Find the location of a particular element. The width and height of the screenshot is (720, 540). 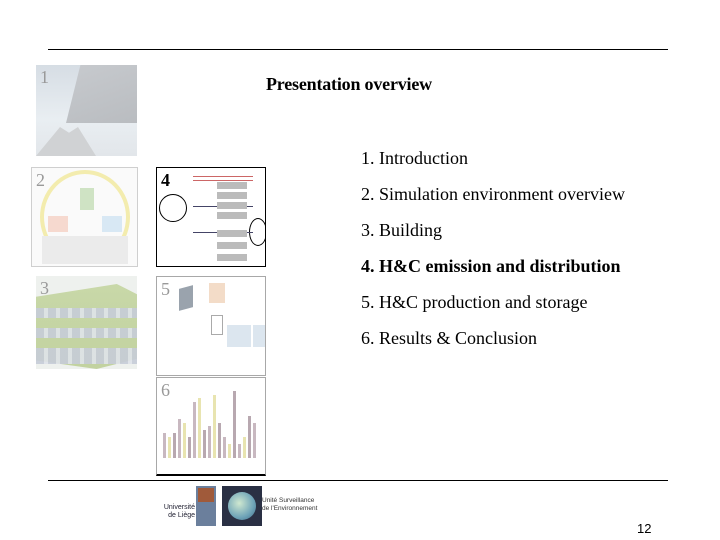

section-thumbnail-5: 5 is located at coordinates (211, 326).